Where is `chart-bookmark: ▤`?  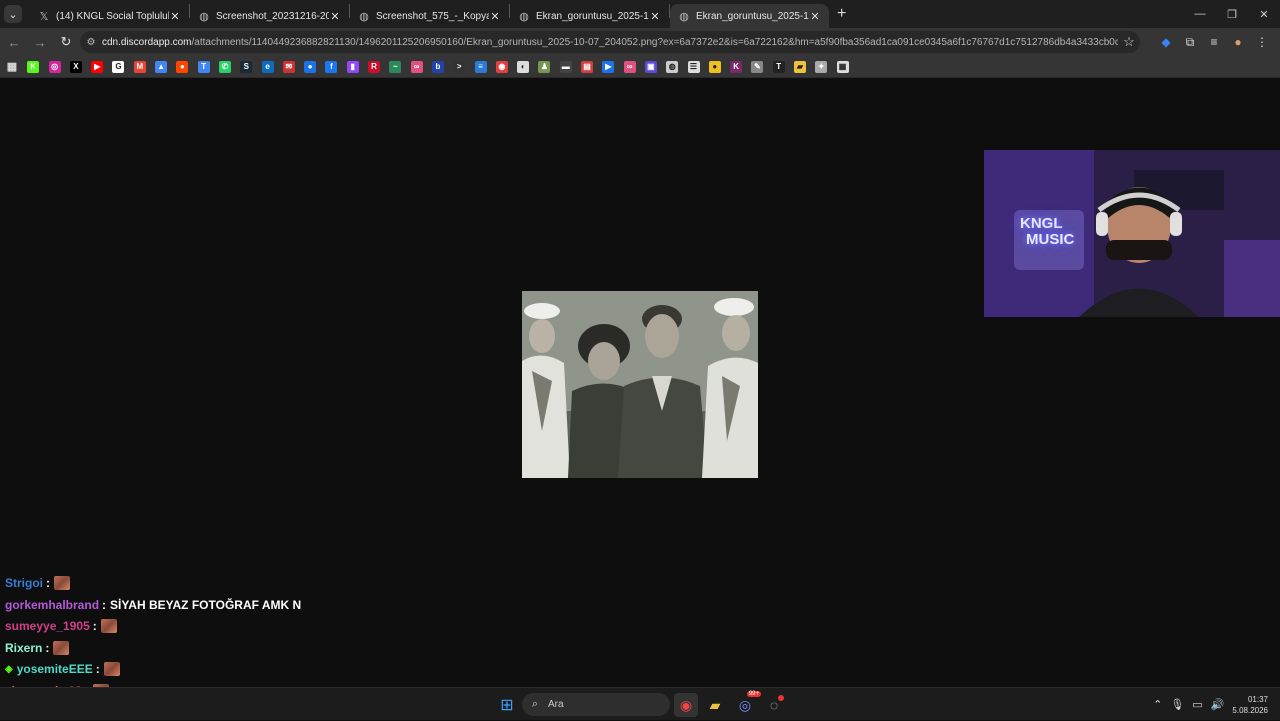
chart-bookmark: ▤ is located at coordinates (587, 66).